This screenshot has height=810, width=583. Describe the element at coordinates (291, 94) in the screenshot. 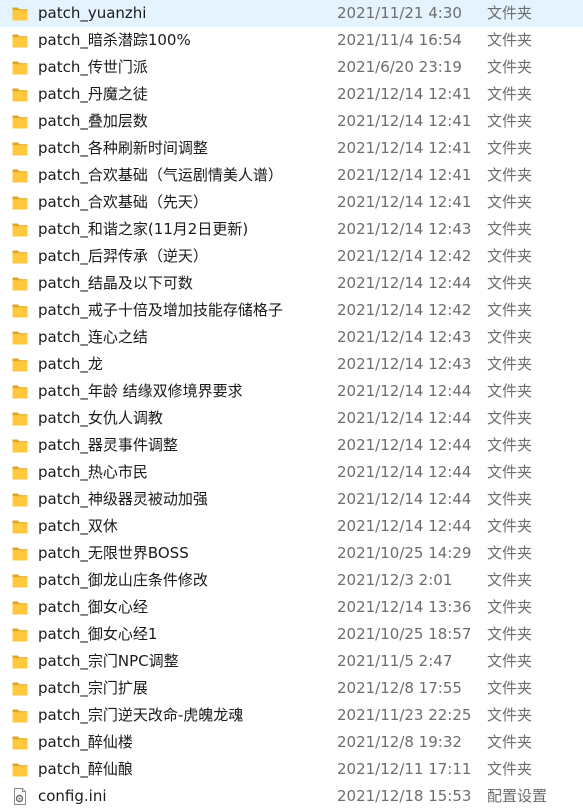

I see `list-item: patch_丹魔之徒 2021/12/14 12:41 文件夹` at that location.